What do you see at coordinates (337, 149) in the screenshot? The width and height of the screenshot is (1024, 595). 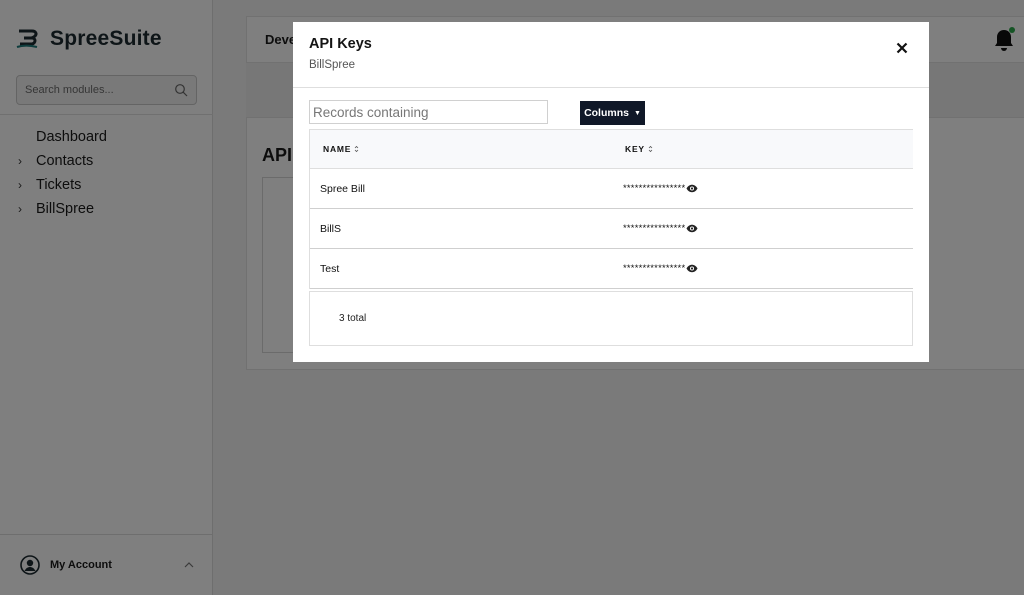 I see `column-header-label: NAME` at bounding box center [337, 149].